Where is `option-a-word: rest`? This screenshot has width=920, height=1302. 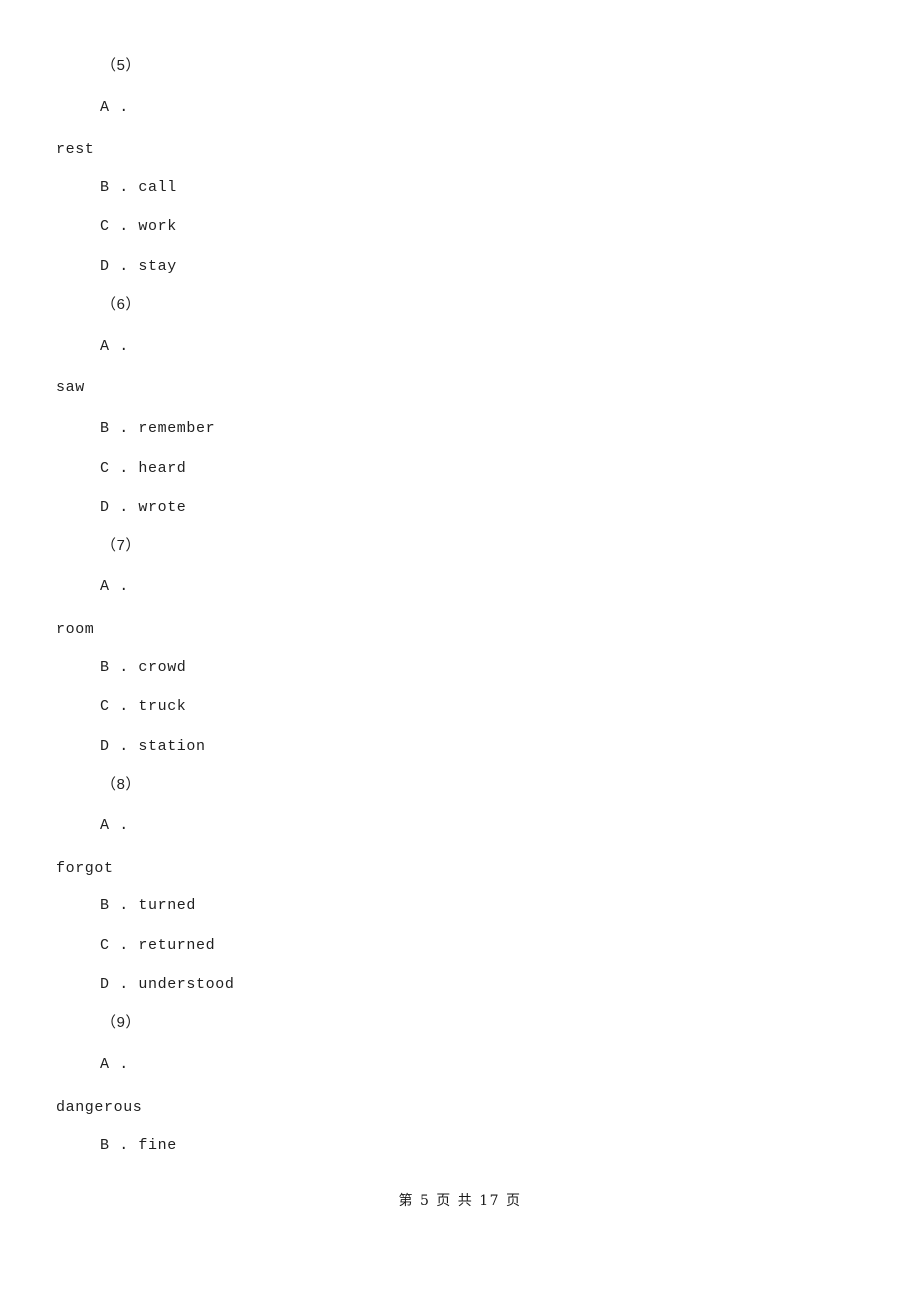 option-a-word: rest is located at coordinates (75, 149).